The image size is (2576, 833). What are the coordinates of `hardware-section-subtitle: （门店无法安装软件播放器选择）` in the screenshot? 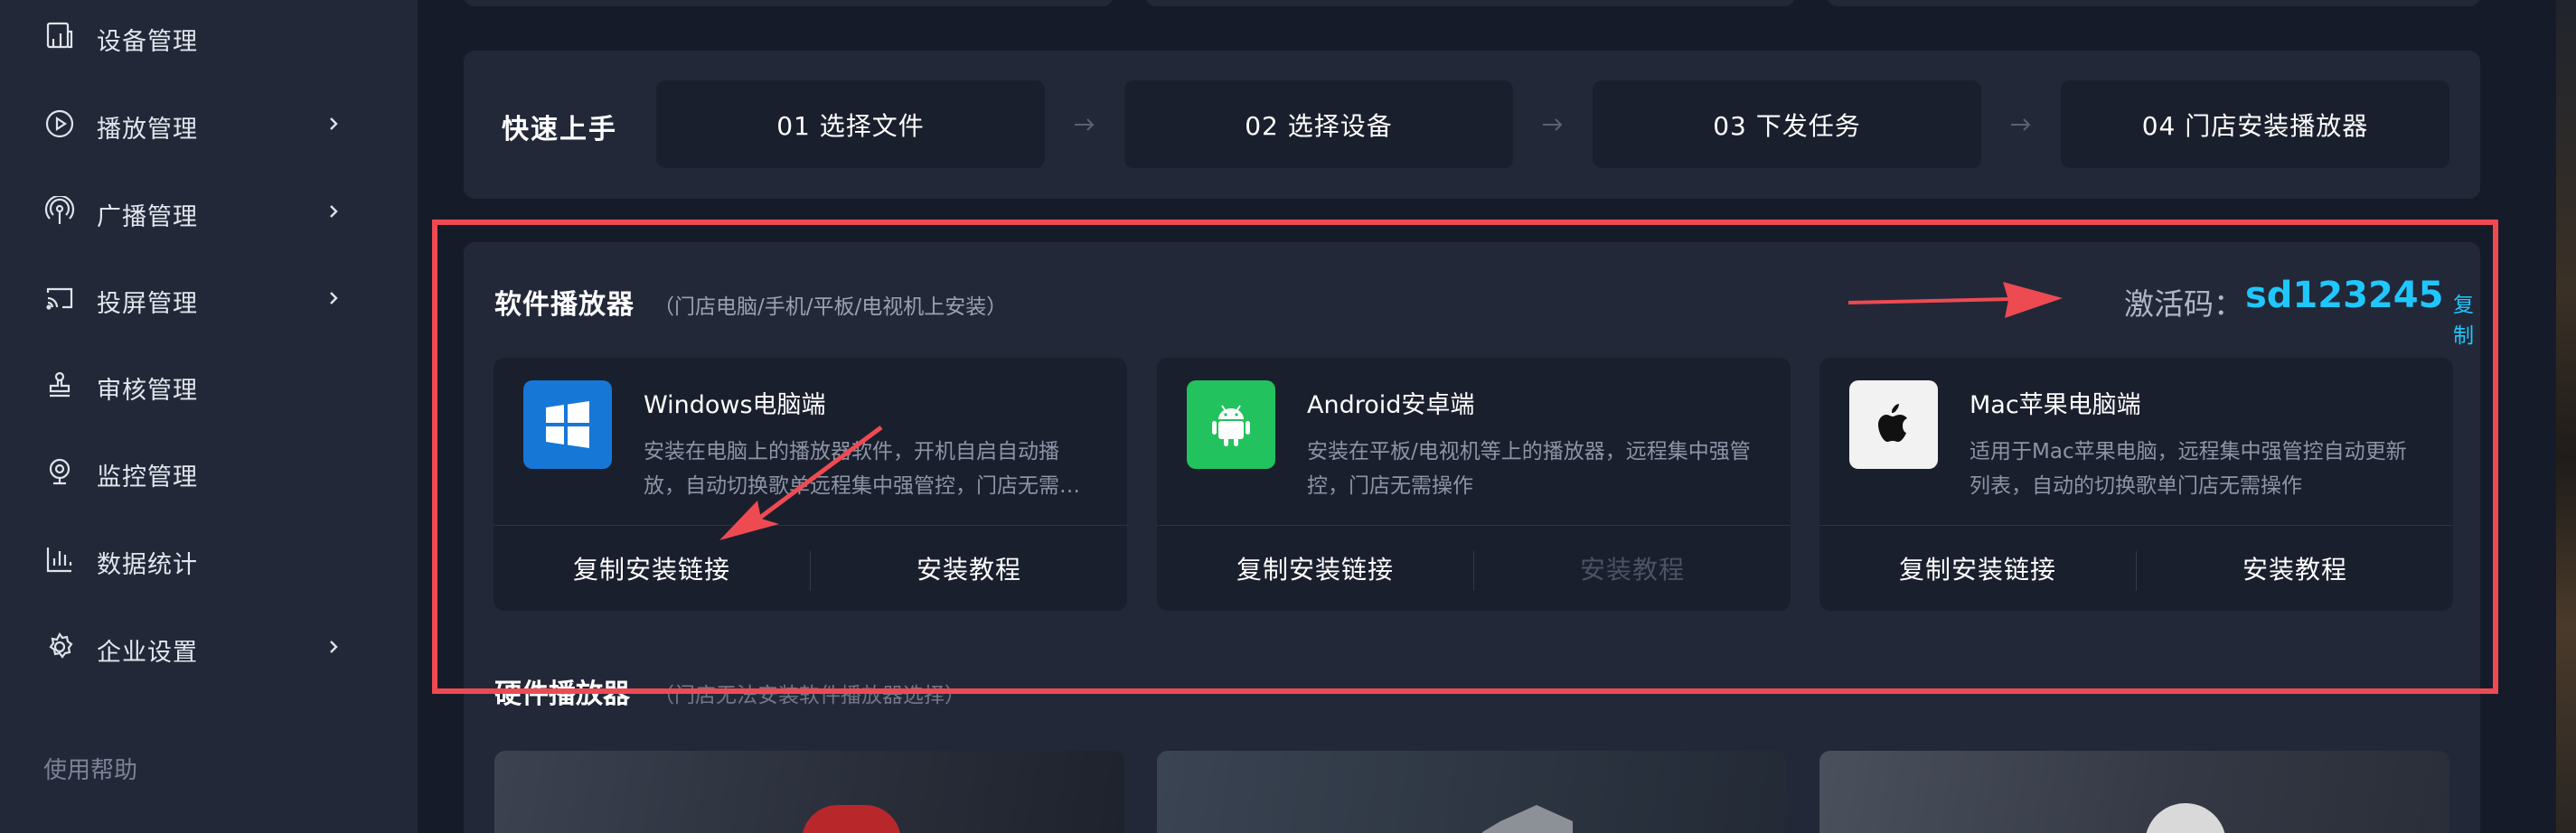 It's located at (809, 696).